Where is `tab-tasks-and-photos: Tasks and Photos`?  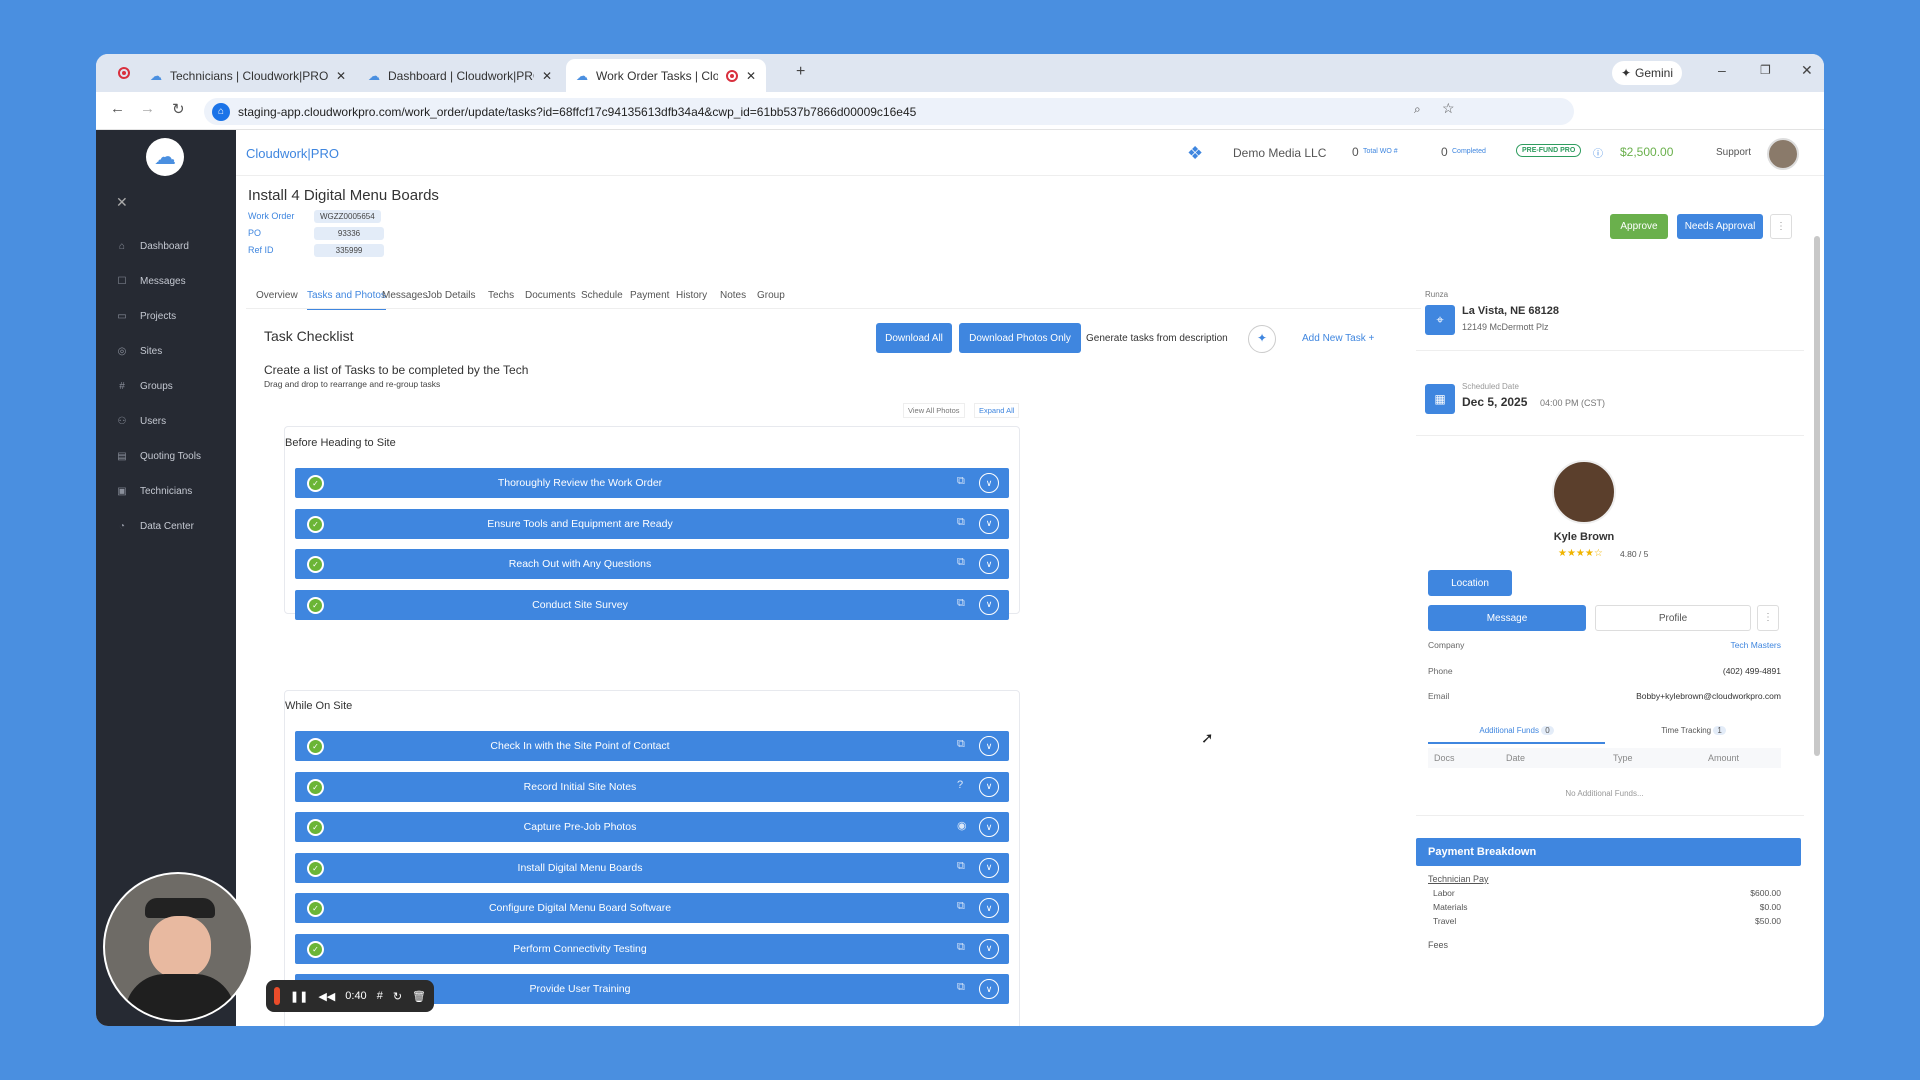 tab-tasks-and-photos: Tasks and Photos is located at coordinates (346, 300).